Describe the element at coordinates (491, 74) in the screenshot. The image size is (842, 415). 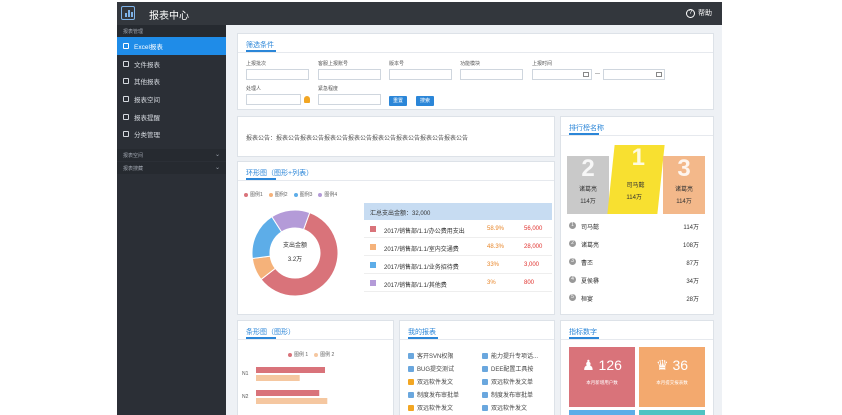
I see `module-input` at that location.